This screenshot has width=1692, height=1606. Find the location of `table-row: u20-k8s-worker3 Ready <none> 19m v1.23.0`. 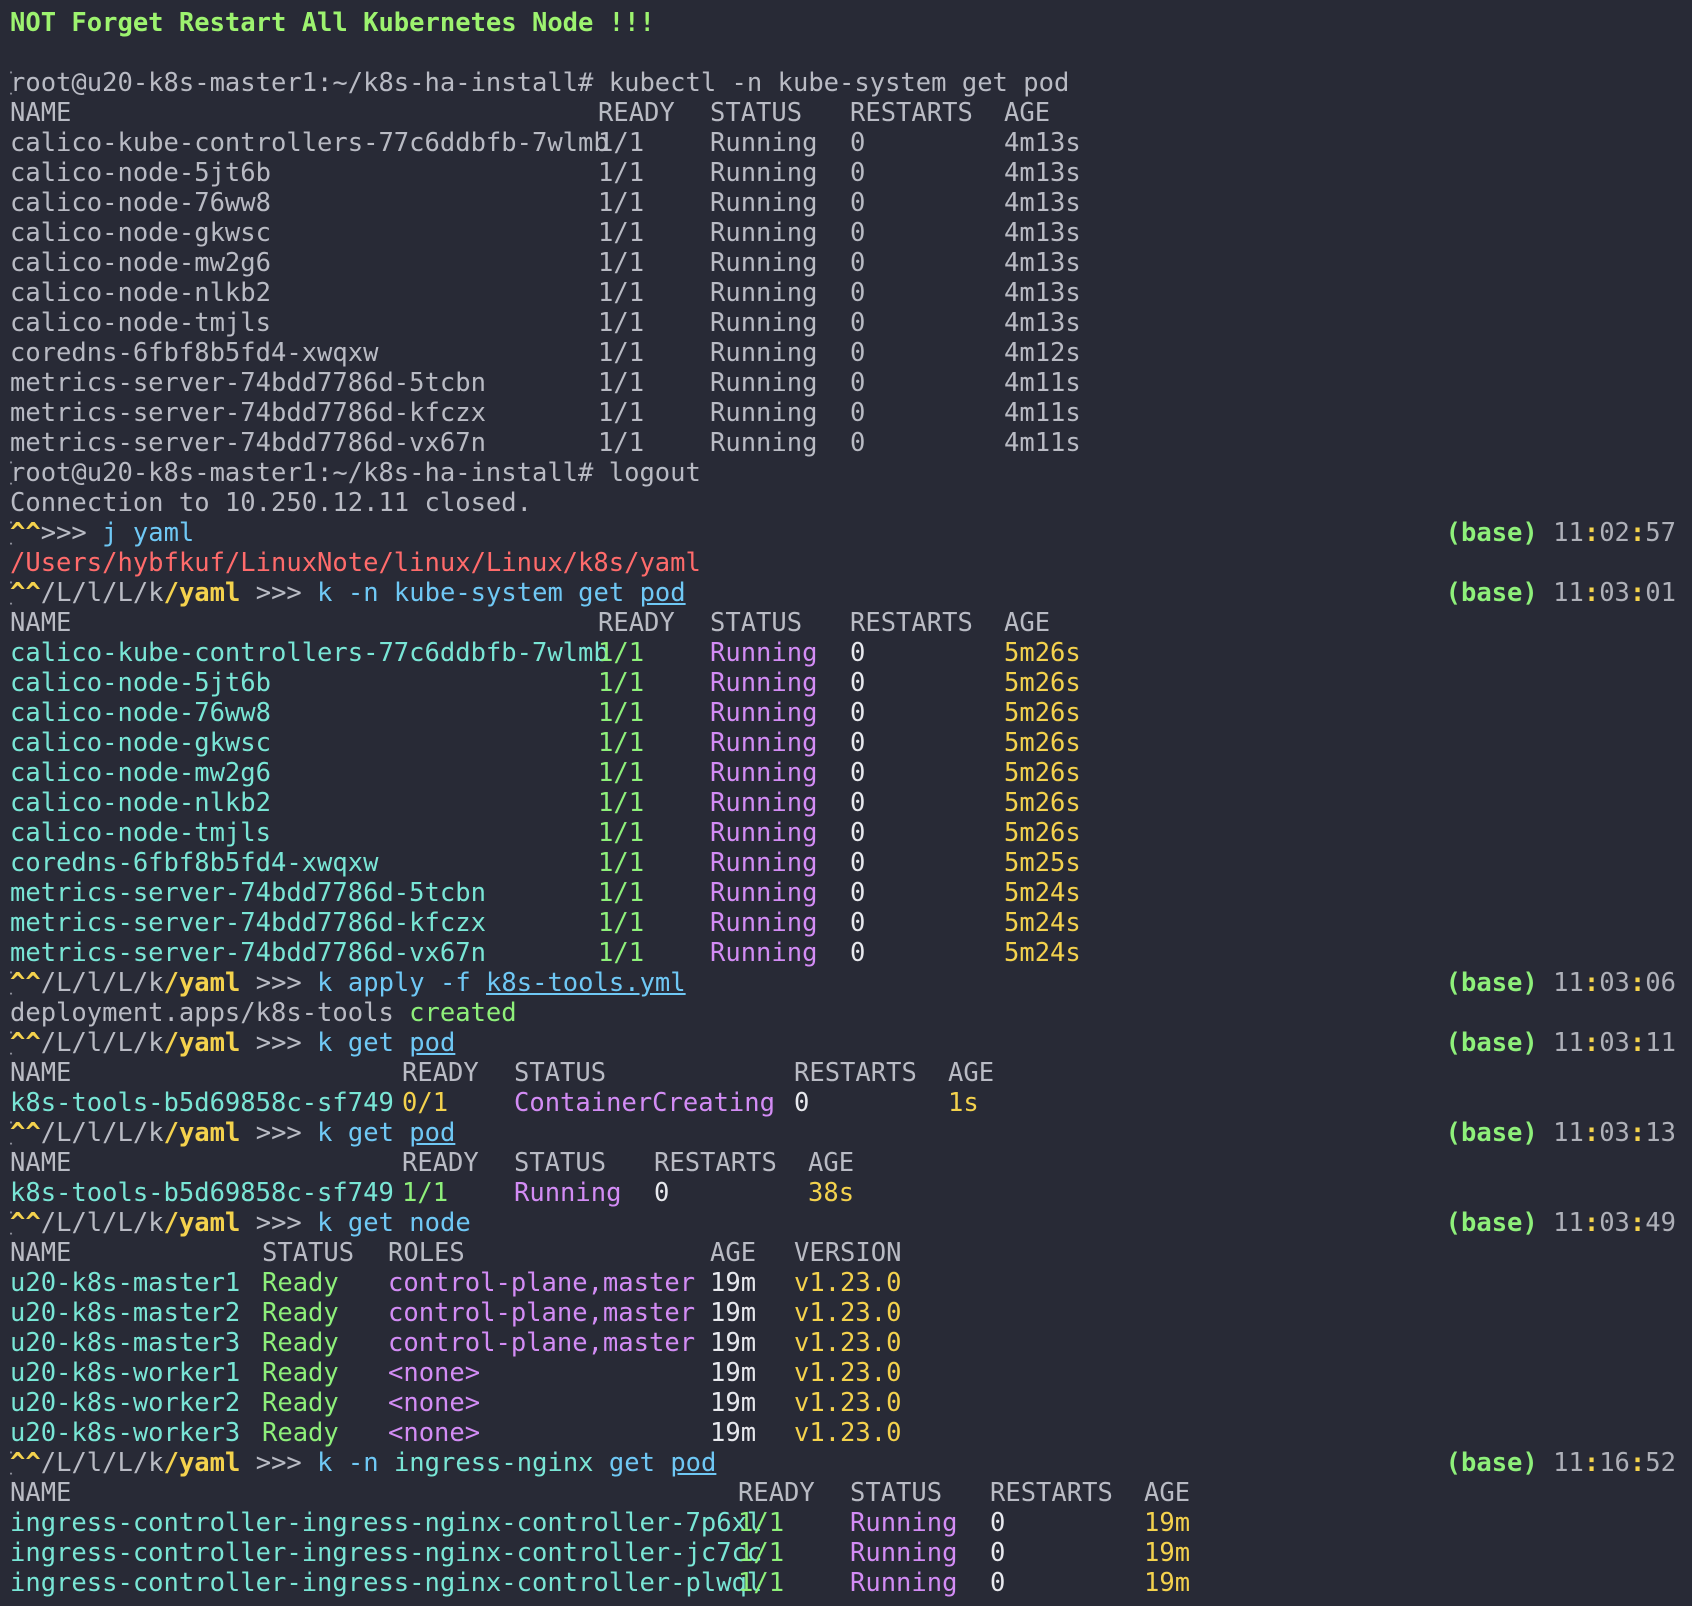

table-row: u20-k8s-worker3 Ready <none> 19m v1.23.0 is located at coordinates (851, 1433).